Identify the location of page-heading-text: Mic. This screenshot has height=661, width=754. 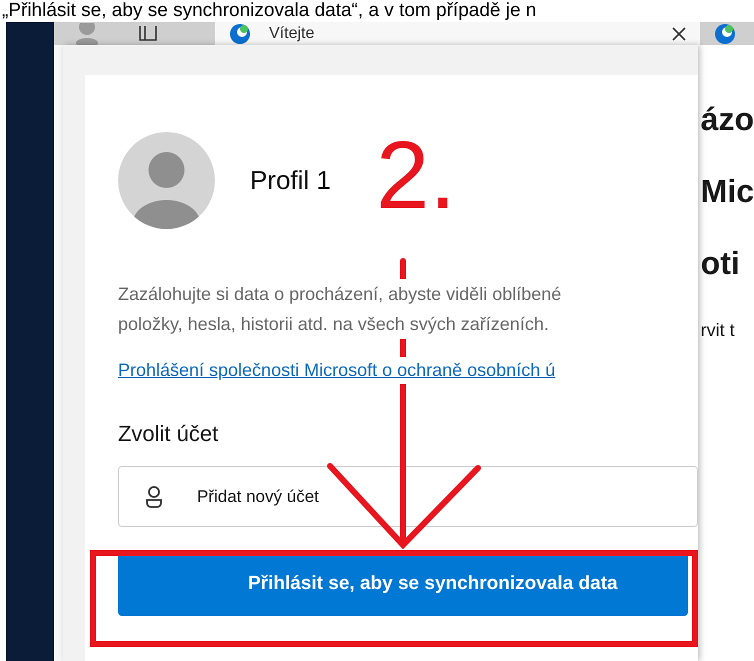
(727, 191).